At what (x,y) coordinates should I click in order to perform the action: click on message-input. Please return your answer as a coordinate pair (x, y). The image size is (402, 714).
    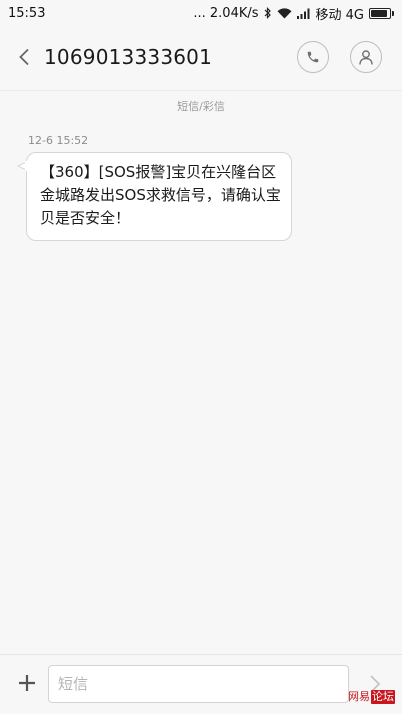
    Looking at the image, I should click on (198, 684).